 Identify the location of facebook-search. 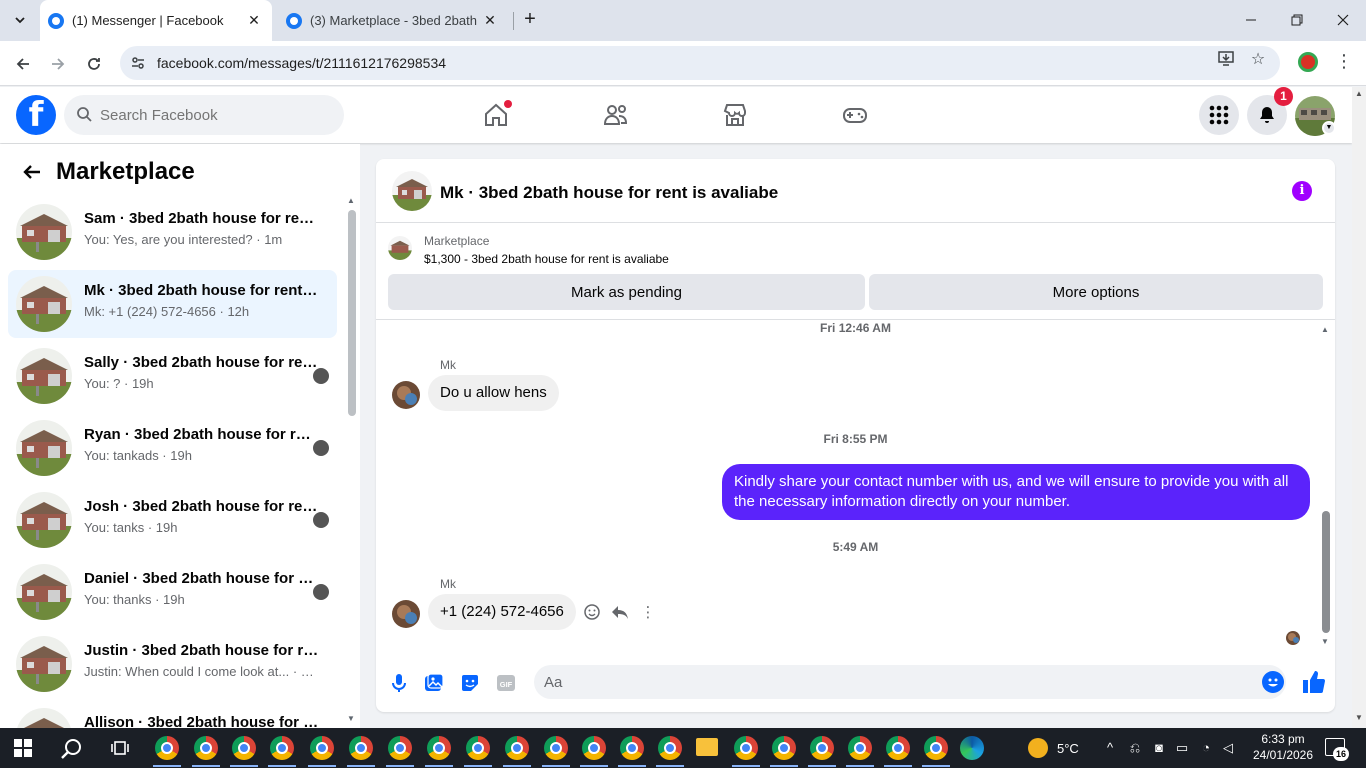
(204, 115).